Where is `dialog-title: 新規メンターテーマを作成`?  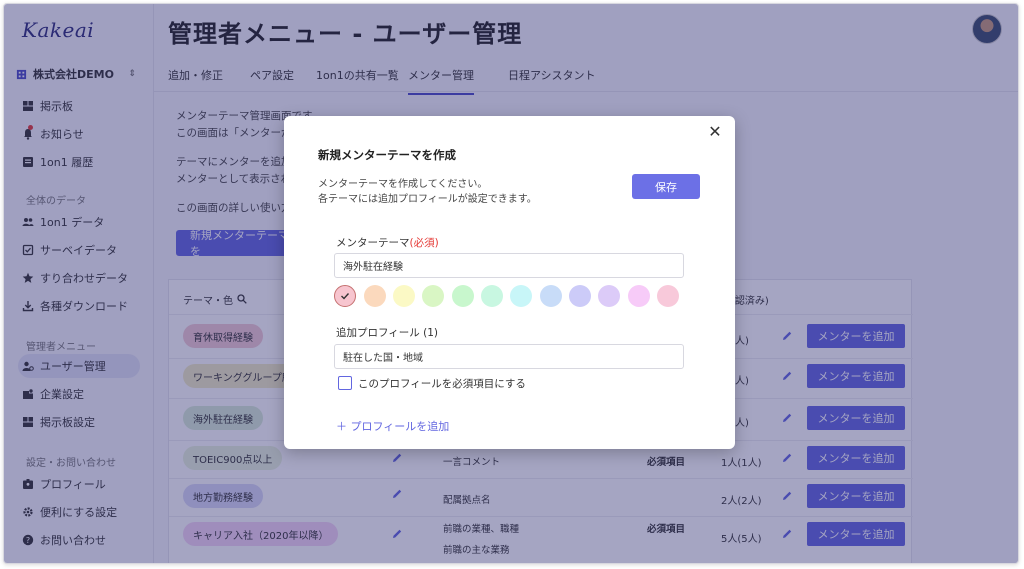
dialog-title: 新規メンターテーマを作成 is located at coordinates (387, 155).